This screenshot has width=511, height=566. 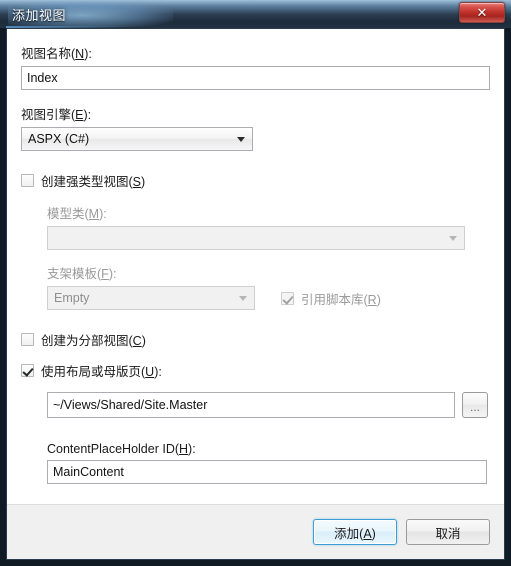 What do you see at coordinates (39, 15) in the screenshot?
I see `window-title: 添加视图` at bounding box center [39, 15].